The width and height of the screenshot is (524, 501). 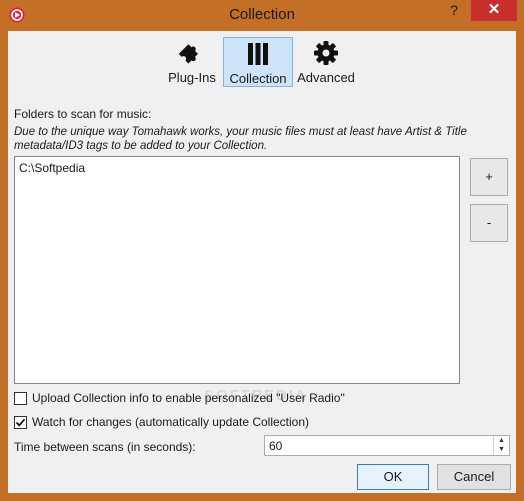 I want to click on checkmark-icon, so click(x=20, y=422).